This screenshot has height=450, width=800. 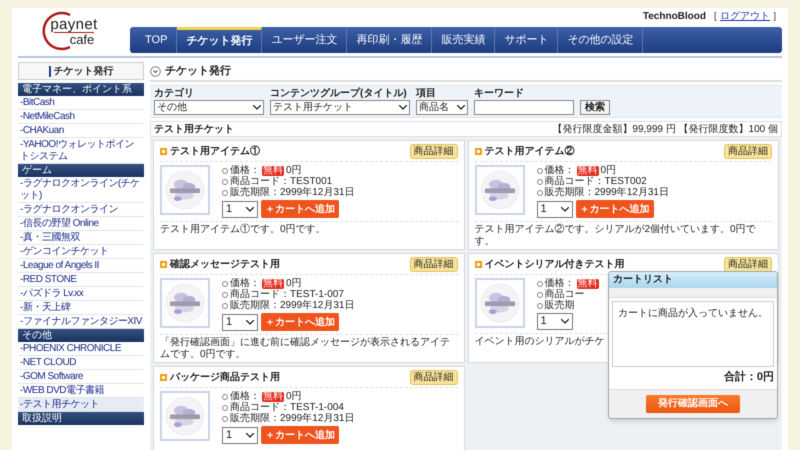 I want to click on sidebar-section-heading: ゲーム, so click(x=81, y=170).